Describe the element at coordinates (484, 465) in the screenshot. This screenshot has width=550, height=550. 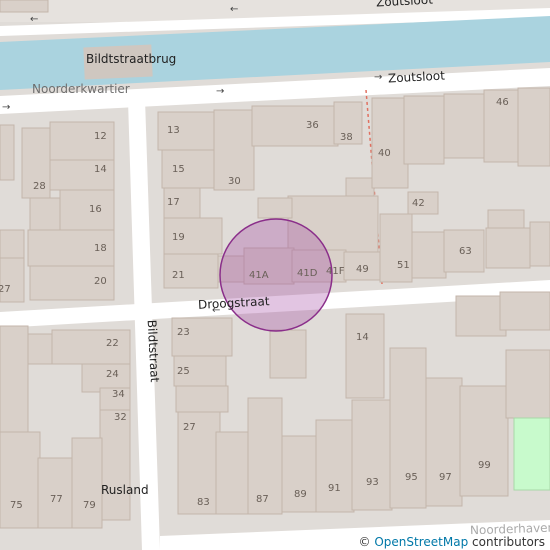
I see `house-number: 99` at that location.